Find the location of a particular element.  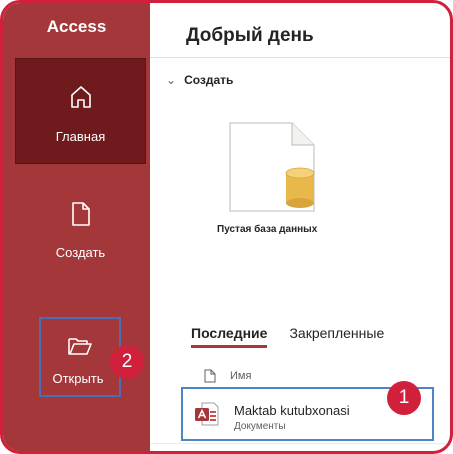

callout-badge-file: 1 is located at coordinates (404, 398).